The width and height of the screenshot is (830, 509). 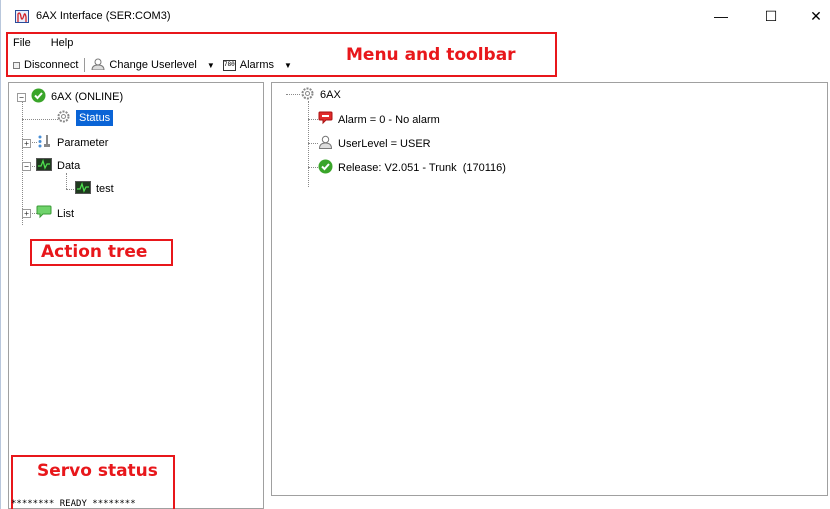 What do you see at coordinates (422, 168) in the screenshot?
I see `detail-release-label: Release: V2.051 - Trunk (170116)` at bounding box center [422, 168].